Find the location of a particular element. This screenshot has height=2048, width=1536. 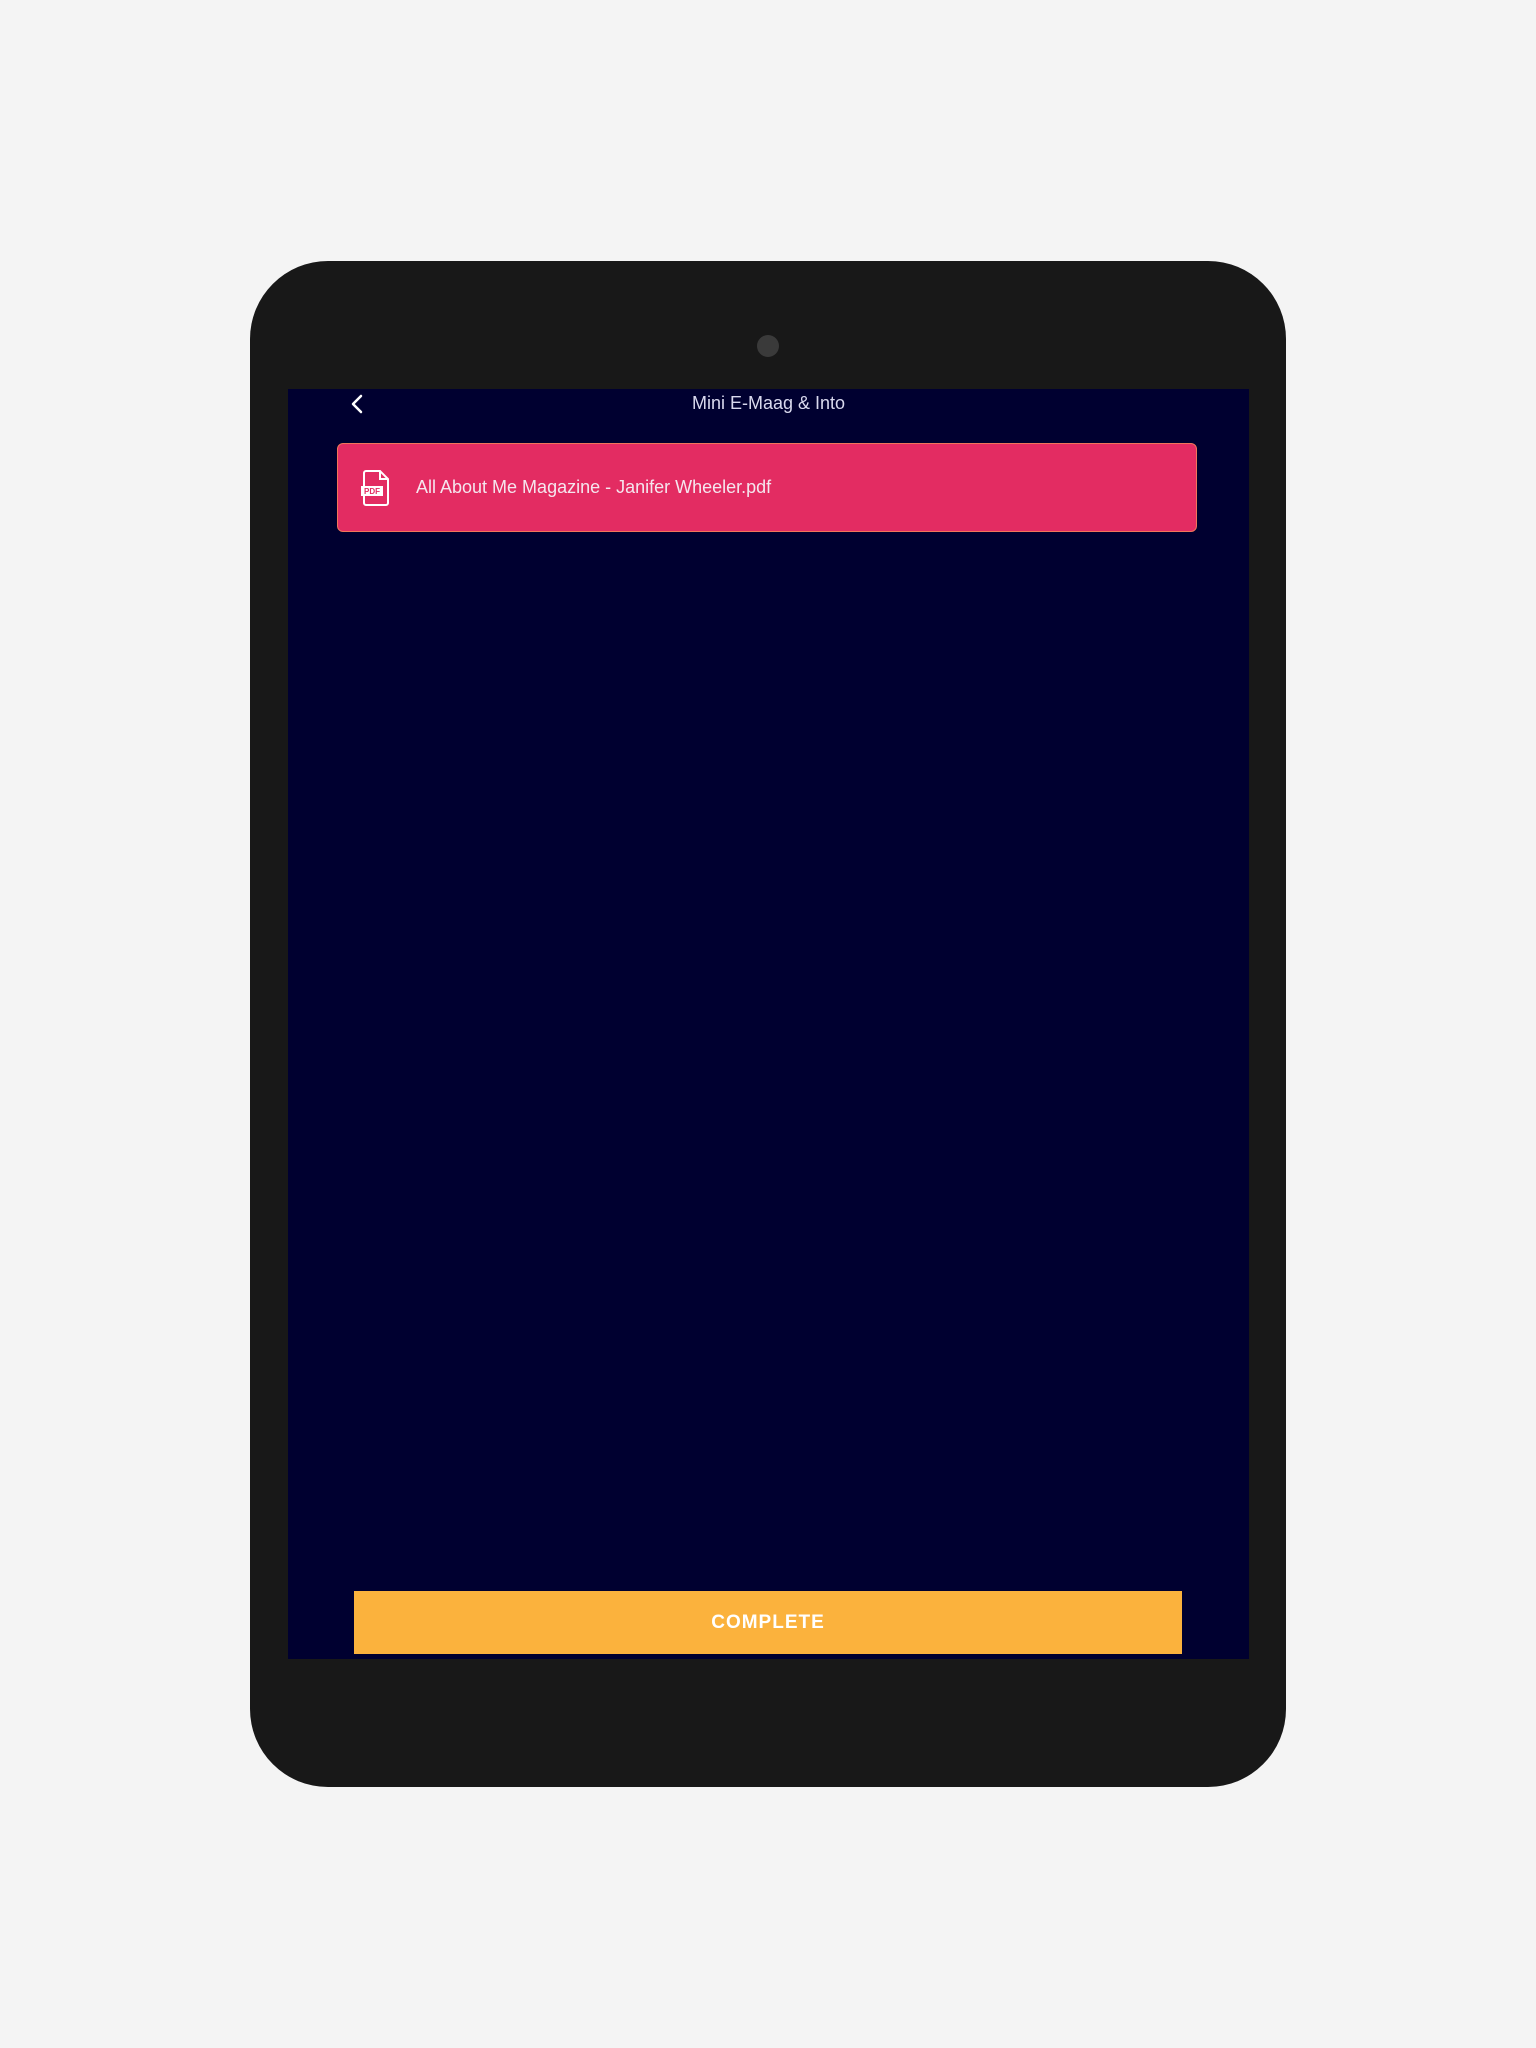

complete-button: COMPLETE is located at coordinates (768, 1622).